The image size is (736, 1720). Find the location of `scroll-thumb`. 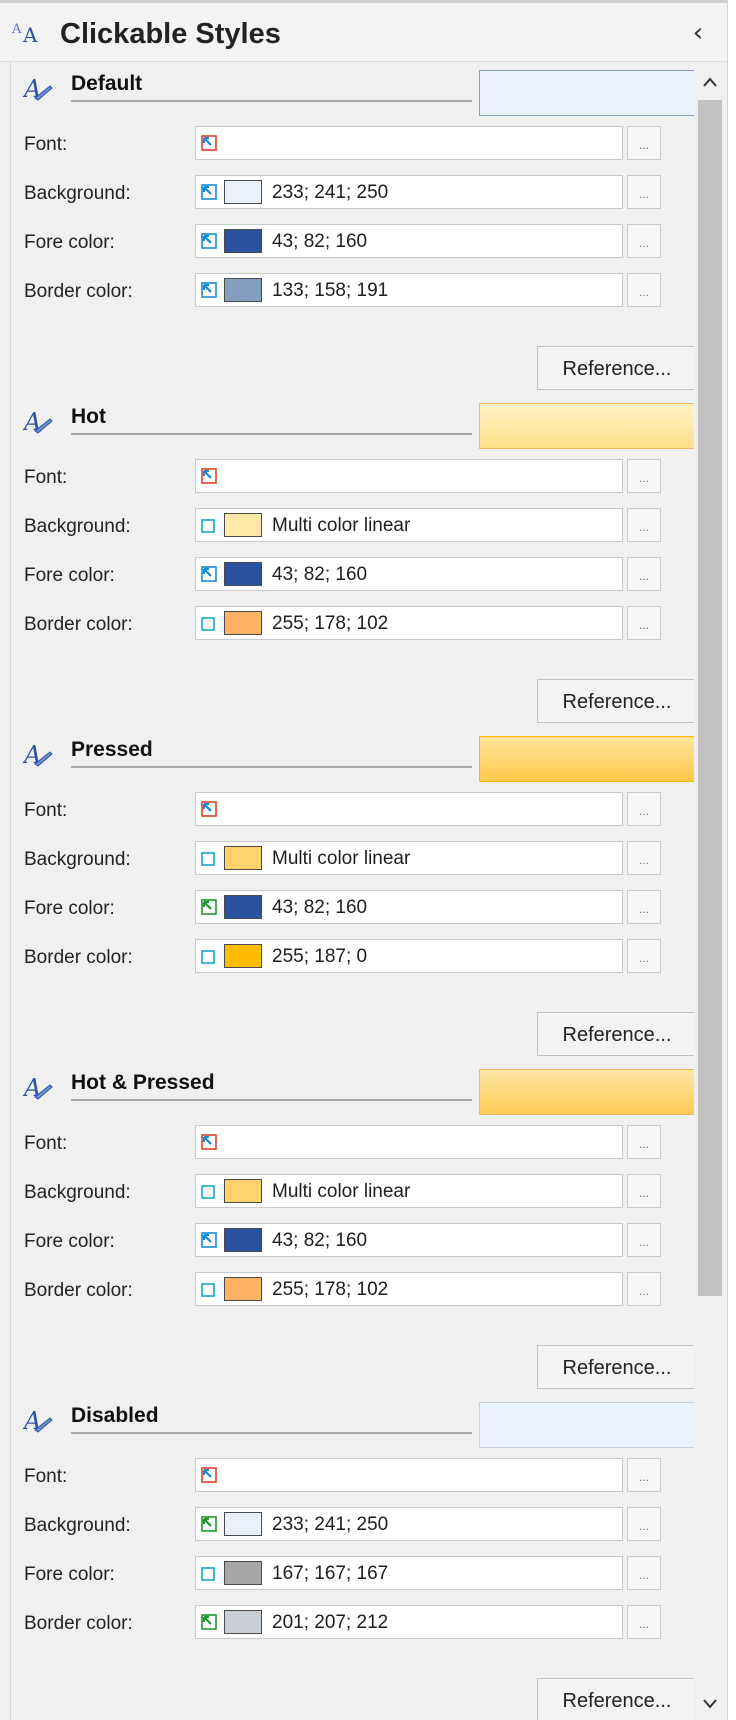

scroll-thumb is located at coordinates (710, 698).